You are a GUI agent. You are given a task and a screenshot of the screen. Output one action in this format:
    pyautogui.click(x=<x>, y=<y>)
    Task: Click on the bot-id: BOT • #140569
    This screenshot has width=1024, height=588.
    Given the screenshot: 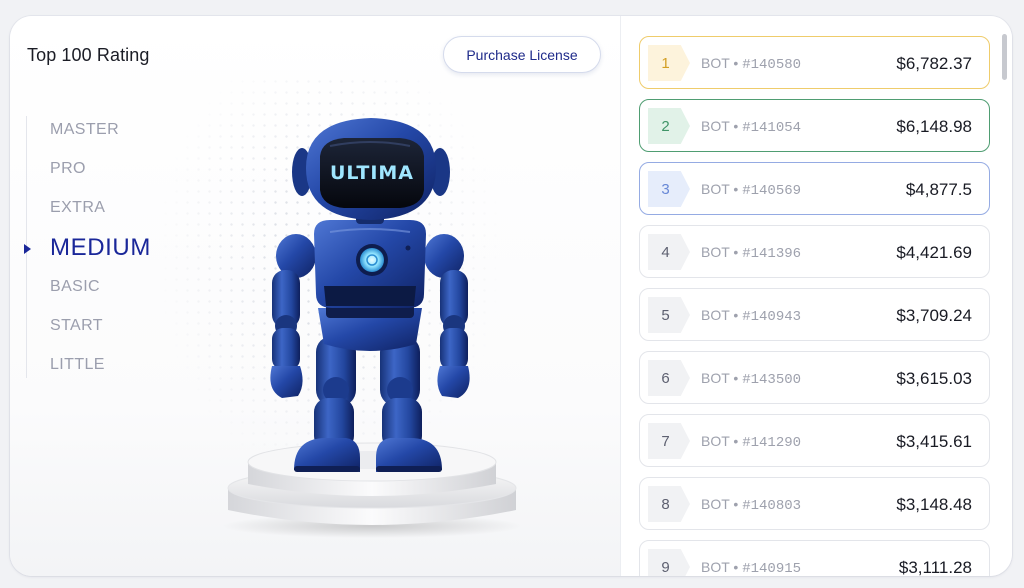 What is the action you would take?
    pyautogui.click(x=751, y=190)
    